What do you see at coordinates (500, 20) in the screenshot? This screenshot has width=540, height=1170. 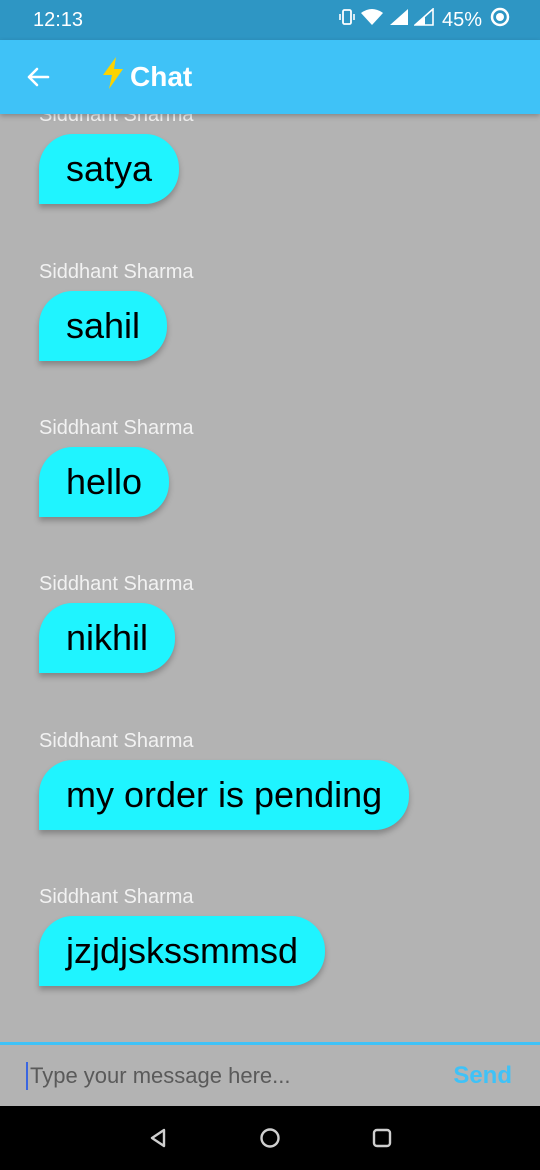 I see `battery-icon` at bounding box center [500, 20].